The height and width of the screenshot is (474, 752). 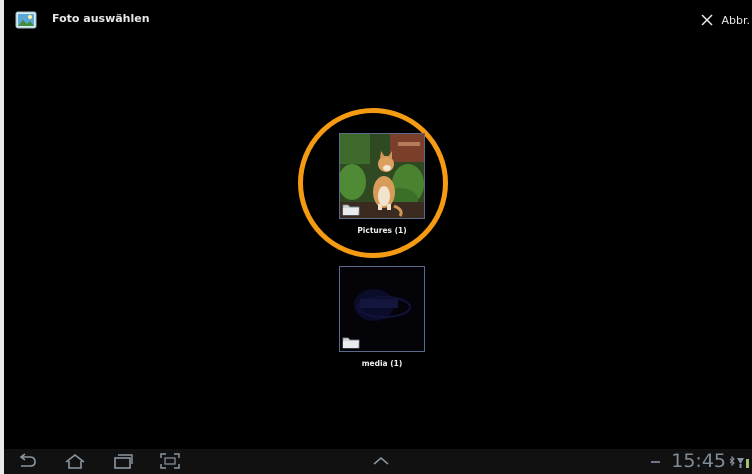 What do you see at coordinates (736, 20) in the screenshot?
I see `cancel-label: Abbr.` at bounding box center [736, 20].